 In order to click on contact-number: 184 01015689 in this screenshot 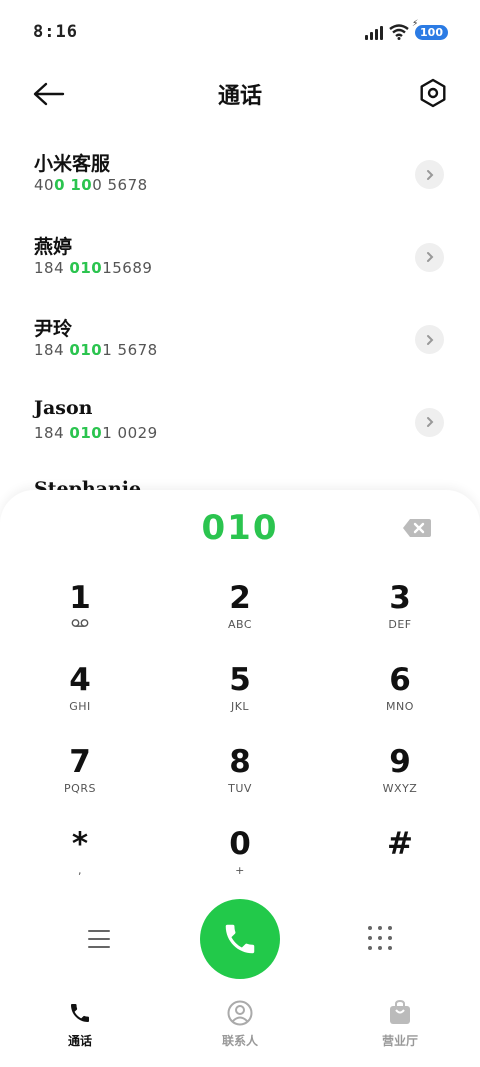, I will do `click(93, 267)`.